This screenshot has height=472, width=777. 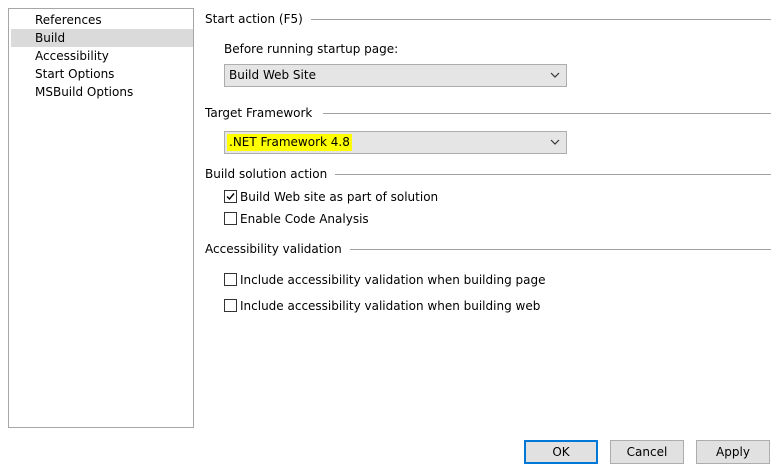 I want to click on start-action-header: Start action (F5), so click(x=258, y=19).